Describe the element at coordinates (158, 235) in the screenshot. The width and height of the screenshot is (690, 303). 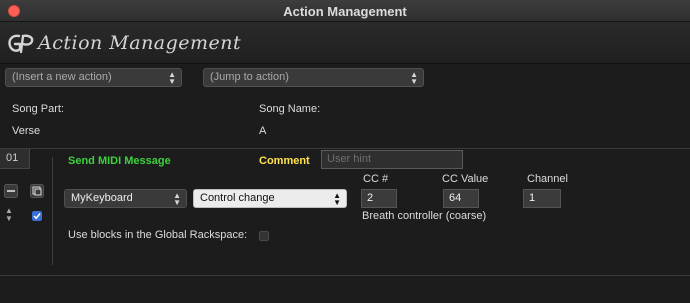
I see `global-rackspace-label: Use blocks in the Global Rackspace:` at that location.